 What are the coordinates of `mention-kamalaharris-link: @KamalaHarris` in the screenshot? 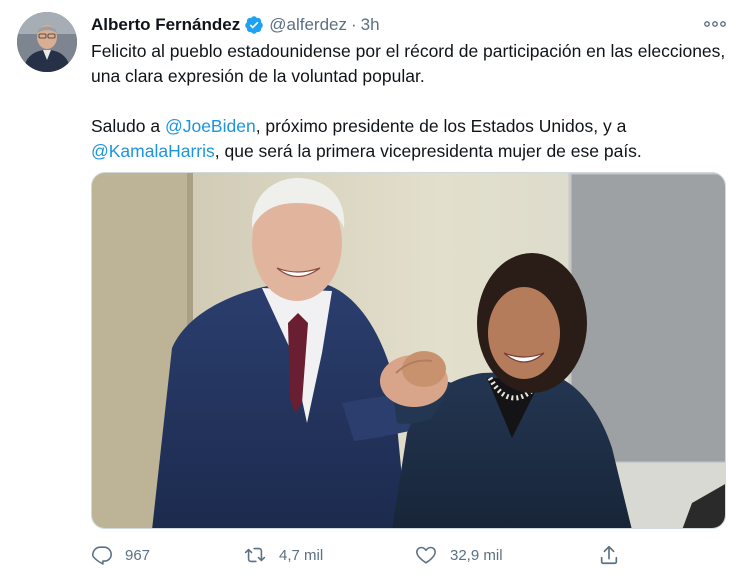 It's located at (153, 151).